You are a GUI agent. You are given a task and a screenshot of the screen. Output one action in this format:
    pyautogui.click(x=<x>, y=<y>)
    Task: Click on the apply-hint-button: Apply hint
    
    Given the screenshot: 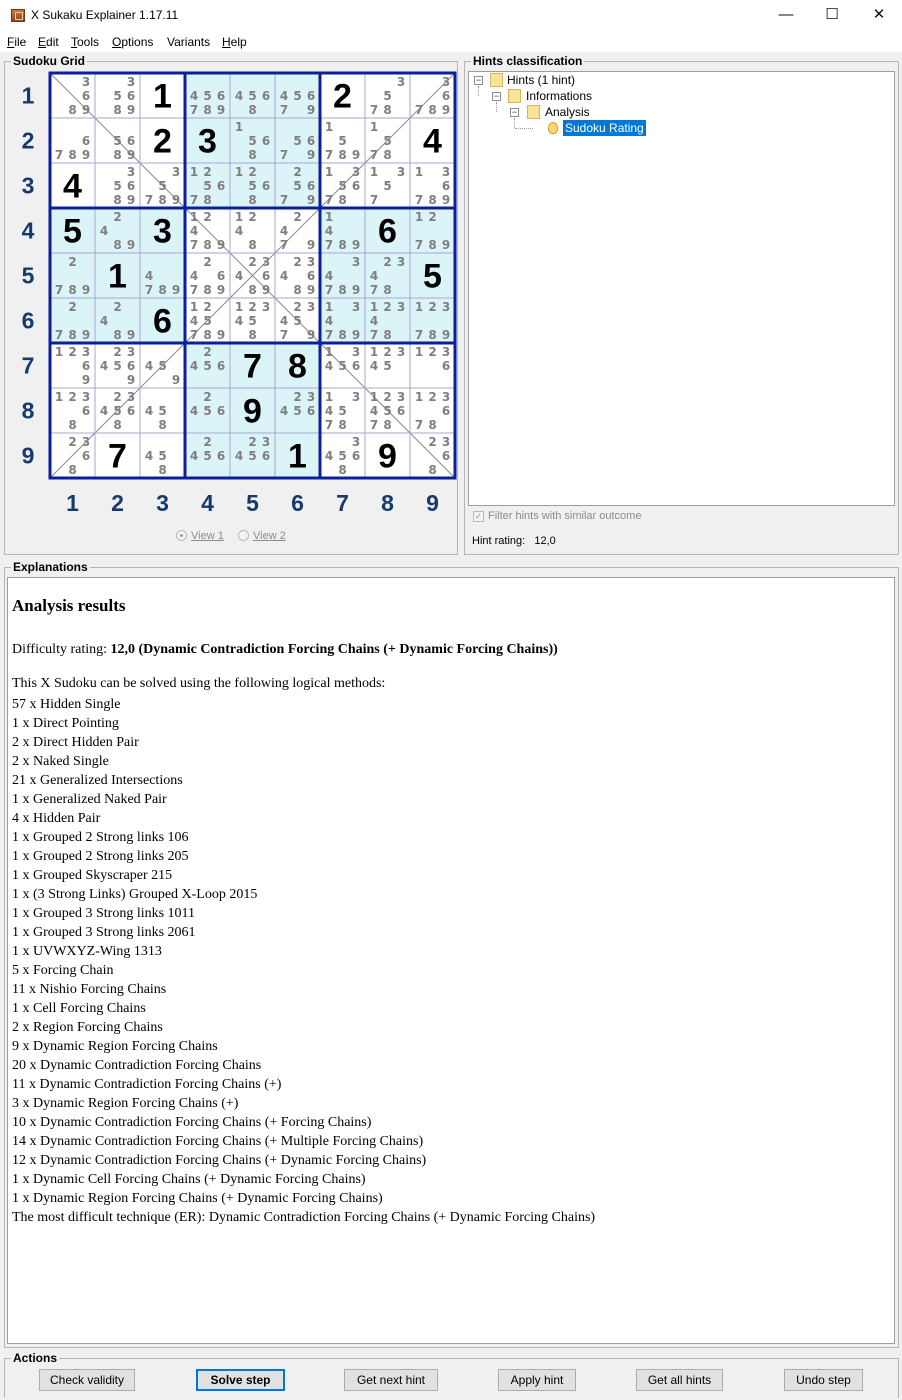 What is the action you would take?
    pyautogui.click(x=537, y=1380)
    